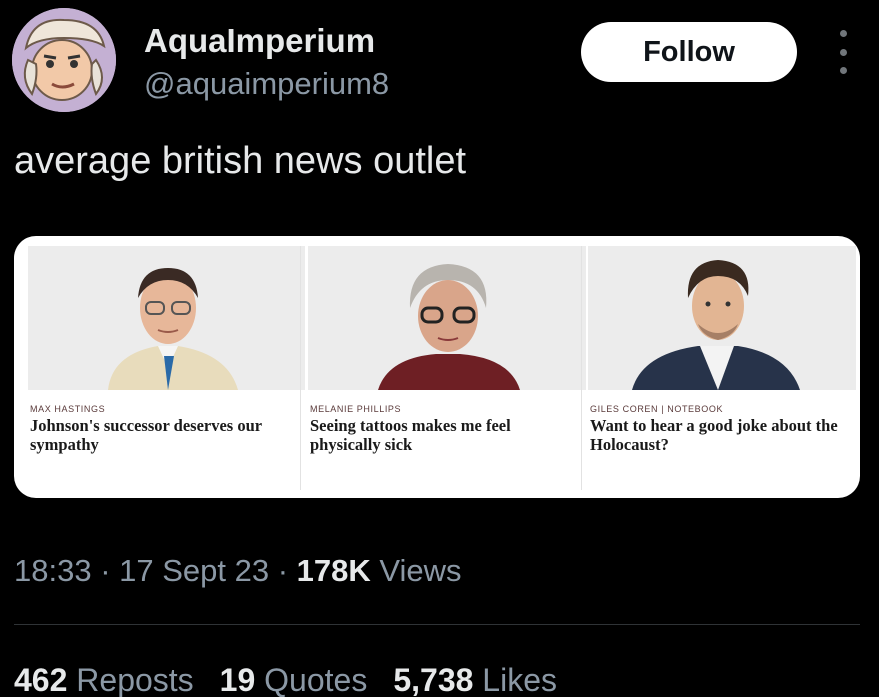 The height and width of the screenshot is (697, 879). What do you see at coordinates (515, 679) in the screenshot?
I see `likes-label: Likes` at bounding box center [515, 679].